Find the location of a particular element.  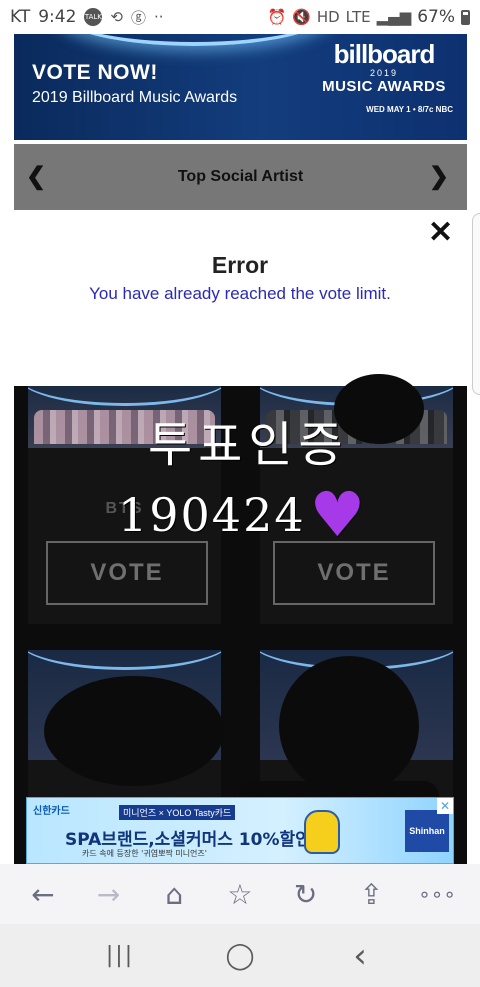

home-icon: ⌂ is located at coordinates (174, 894).